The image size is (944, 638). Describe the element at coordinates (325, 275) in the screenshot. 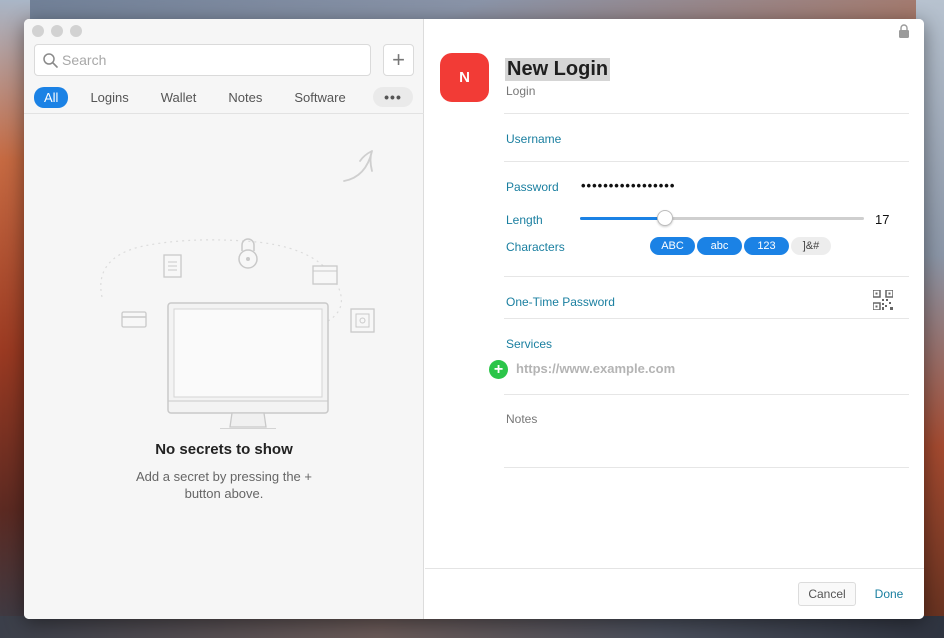

I see `browser-window-icon` at that location.